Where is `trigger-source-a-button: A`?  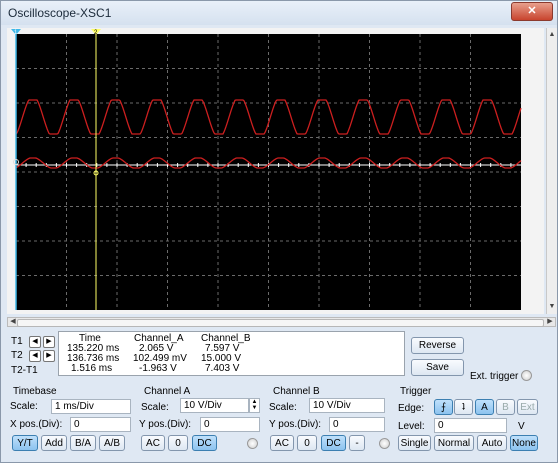 trigger-source-a-button: A is located at coordinates (484, 407).